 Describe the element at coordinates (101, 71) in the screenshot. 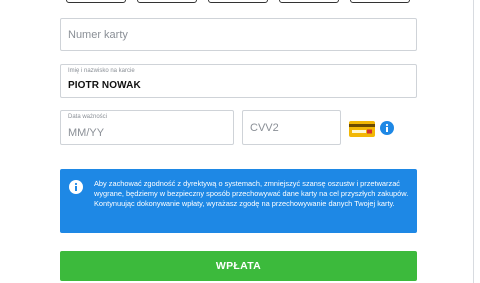

I see `cardholder-name-label: Imię i nazwisko na karcie` at that location.